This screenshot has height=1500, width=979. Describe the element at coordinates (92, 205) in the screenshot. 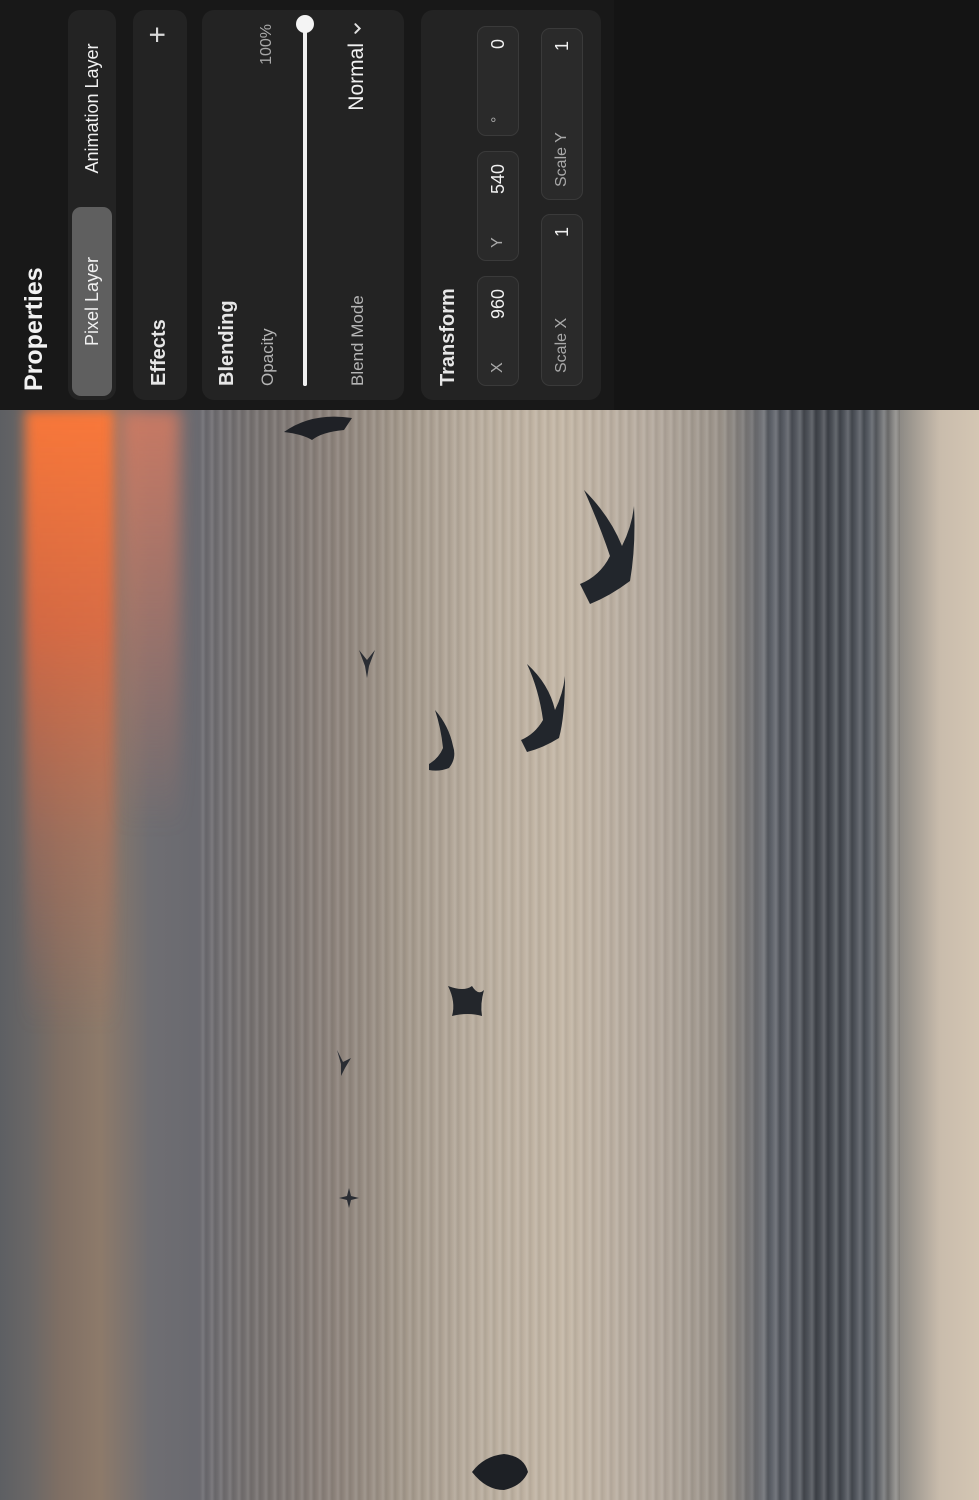

I see `layer-type-segmented-control: Pixel Layer Animation Layer` at that location.